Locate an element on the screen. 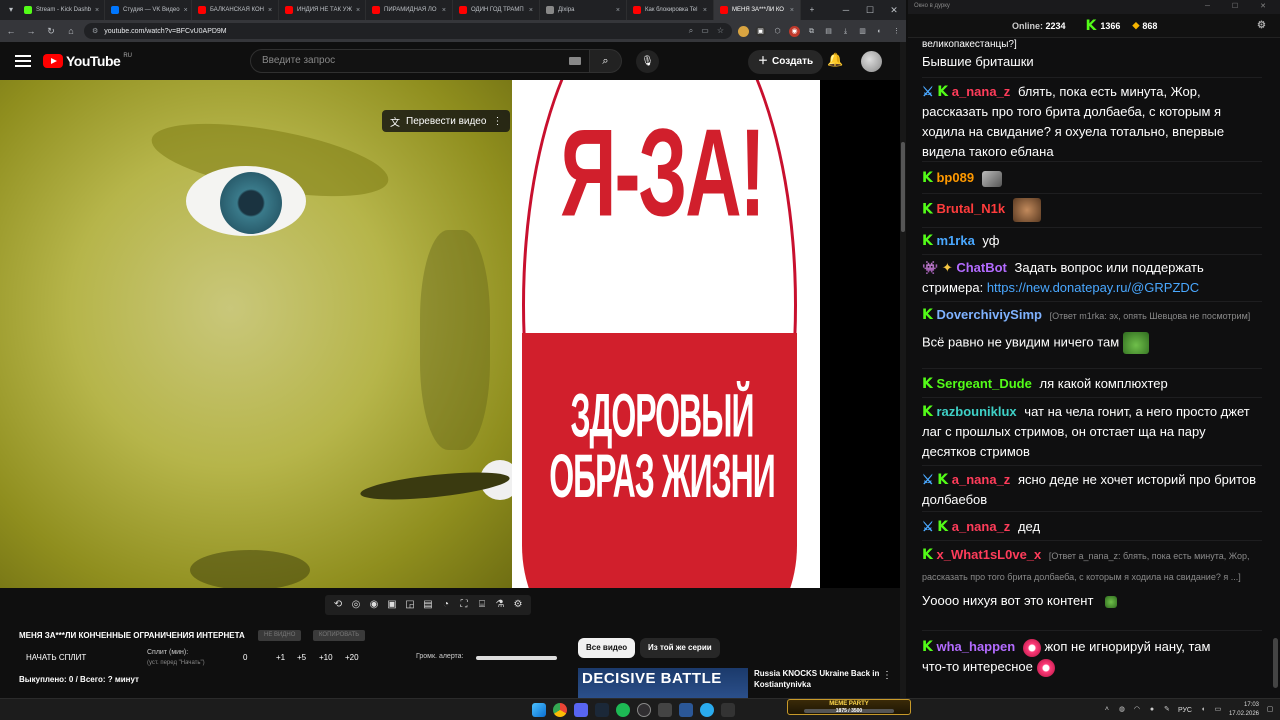 This screenshot has width=1280, height=720. notifications-bell-icon: 🔔 is located at coordinates (835, 60).